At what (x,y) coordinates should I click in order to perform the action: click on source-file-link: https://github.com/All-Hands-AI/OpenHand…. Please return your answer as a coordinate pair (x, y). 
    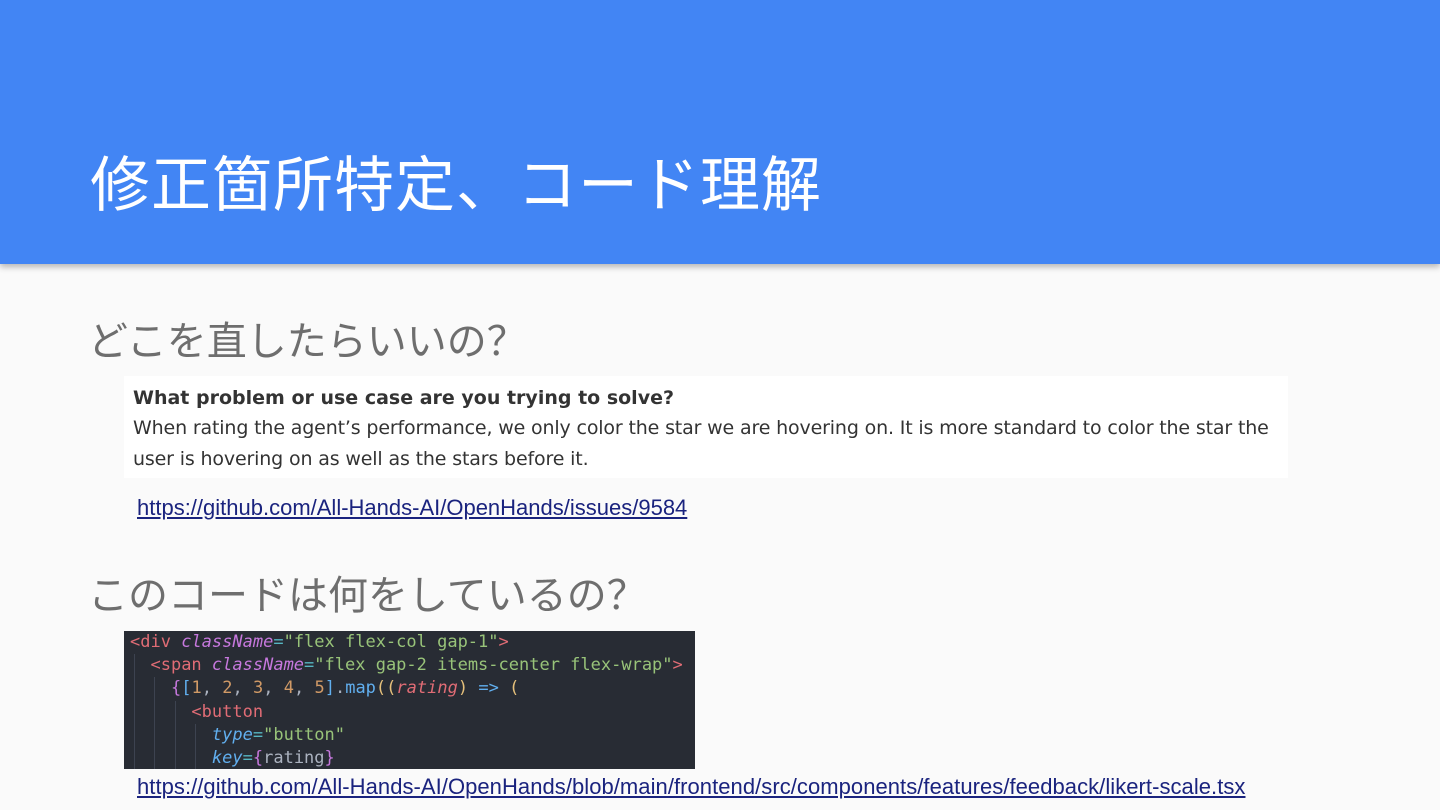
    Looking at the image, I should click on (691, 787).